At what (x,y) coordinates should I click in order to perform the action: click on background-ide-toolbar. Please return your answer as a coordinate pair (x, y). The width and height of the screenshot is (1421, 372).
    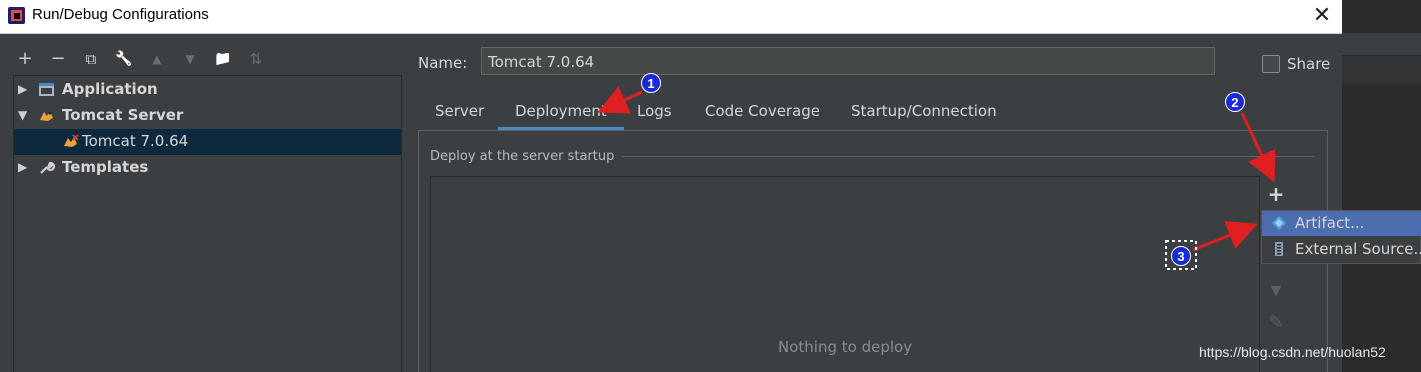
    Looking at the image, I should click on (1381, 70).